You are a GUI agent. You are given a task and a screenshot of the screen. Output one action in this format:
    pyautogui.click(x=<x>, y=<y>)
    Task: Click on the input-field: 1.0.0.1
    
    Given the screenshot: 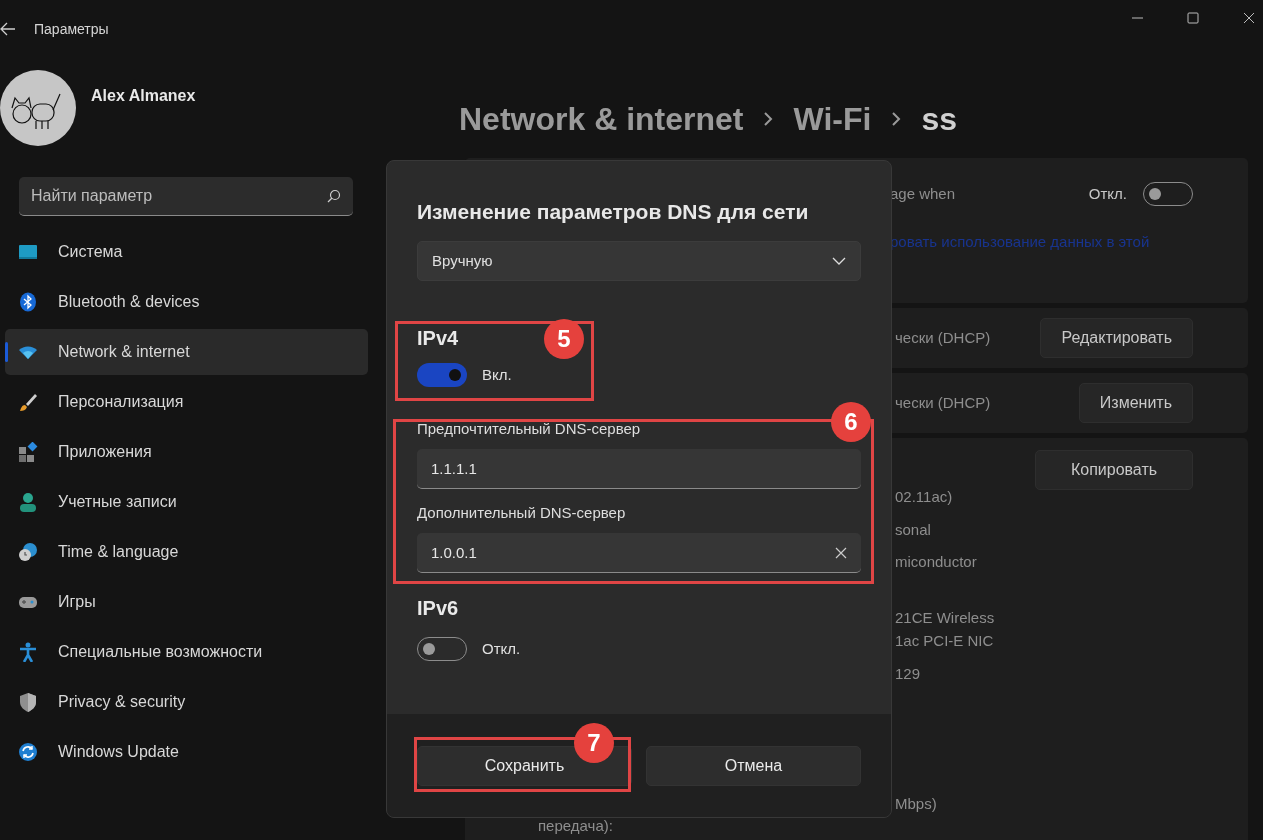 What is the action you would take?
    pyautogui.click(x=639, y=553)
    